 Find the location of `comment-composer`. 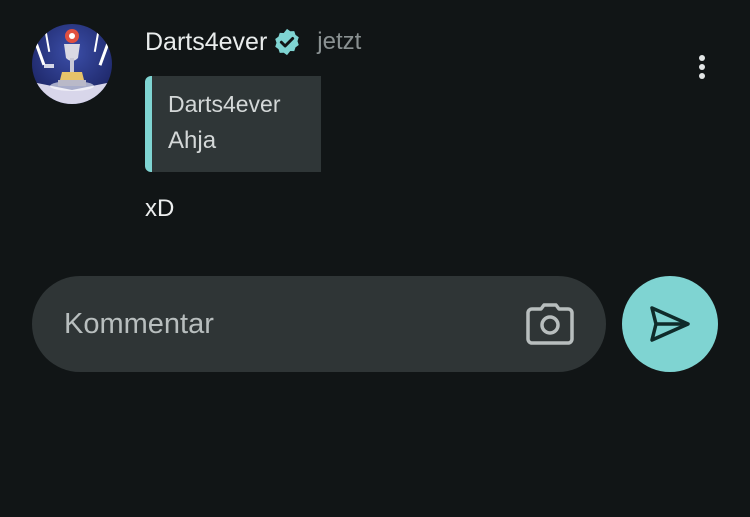

comment-composer is located at coordinates (319, 324).